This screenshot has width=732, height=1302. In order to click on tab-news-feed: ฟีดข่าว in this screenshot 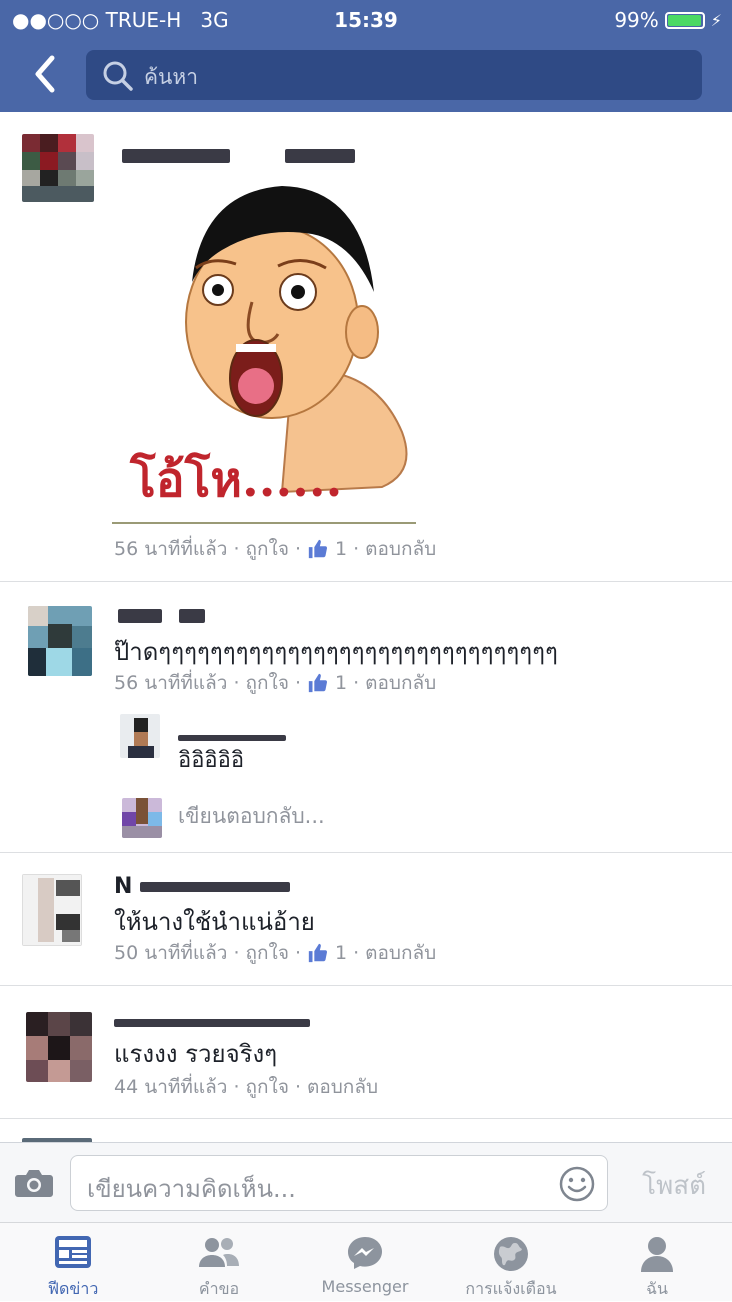, I will do `click(73, 1262)`.